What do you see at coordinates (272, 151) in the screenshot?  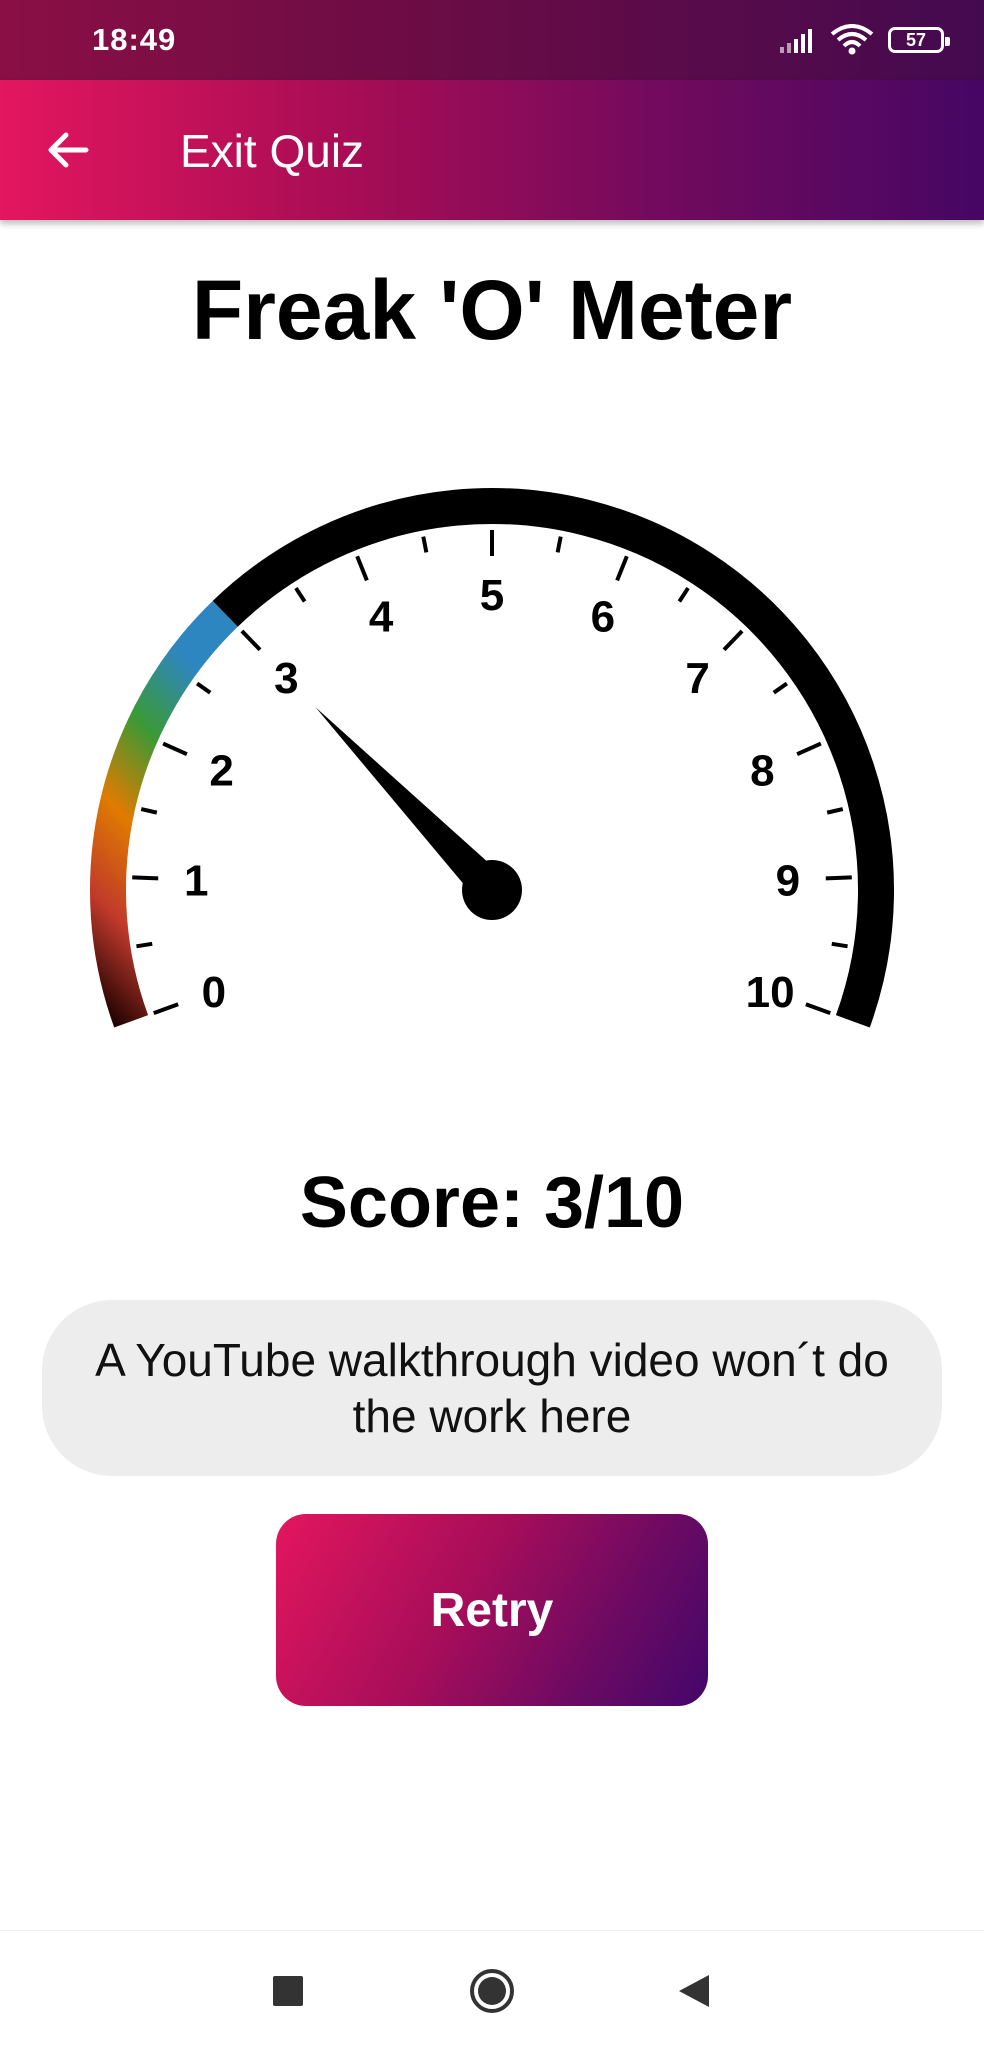 I see `app-bar-title: Exit Quiz` at bounding box center [272, 151].